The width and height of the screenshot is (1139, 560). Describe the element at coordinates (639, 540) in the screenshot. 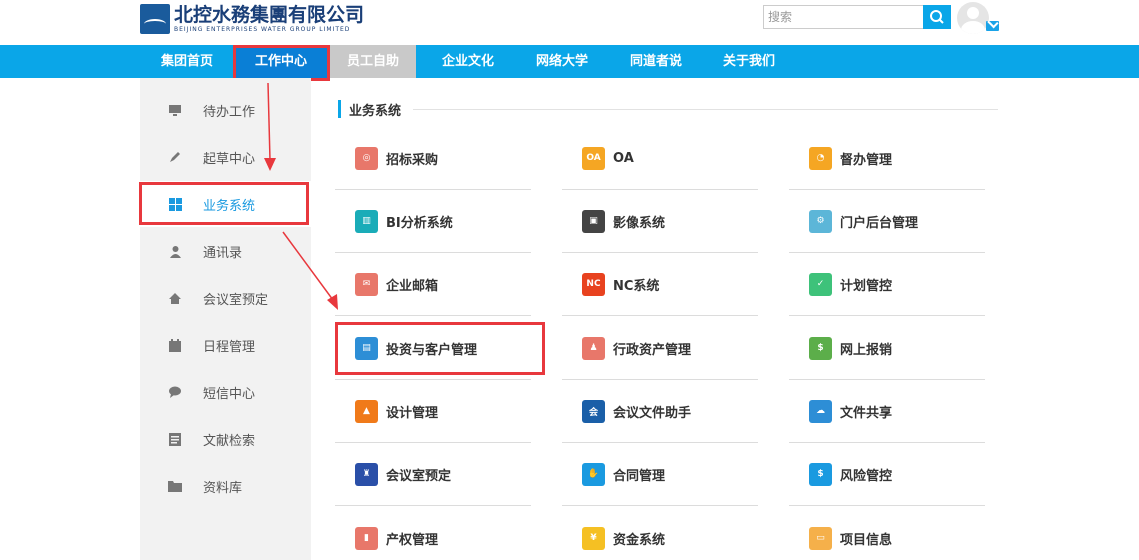

I see `system-tile-label: 资金系统` at that location.